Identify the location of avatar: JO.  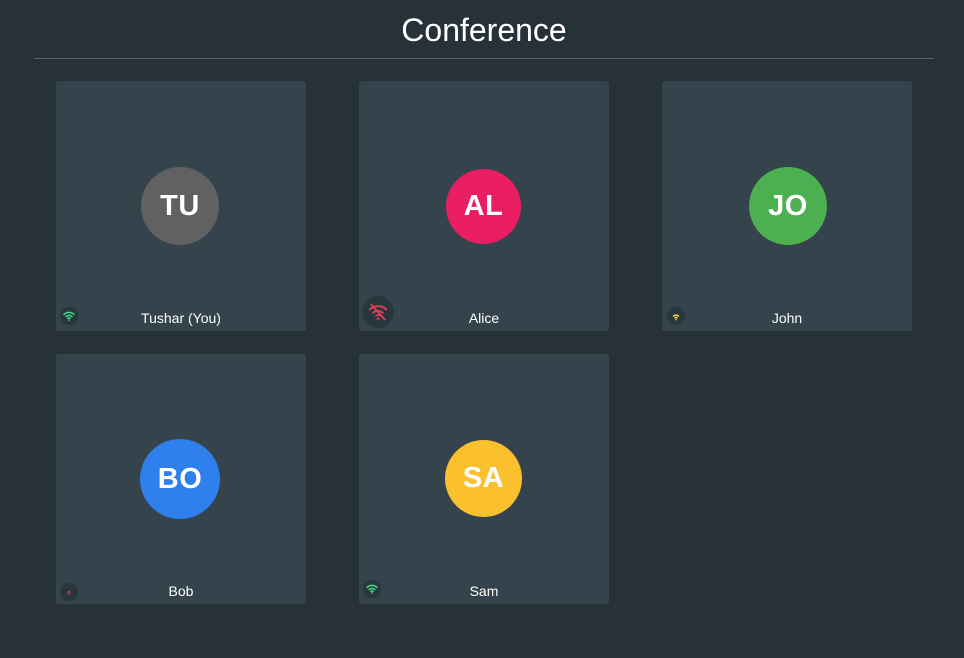
(788, 206).